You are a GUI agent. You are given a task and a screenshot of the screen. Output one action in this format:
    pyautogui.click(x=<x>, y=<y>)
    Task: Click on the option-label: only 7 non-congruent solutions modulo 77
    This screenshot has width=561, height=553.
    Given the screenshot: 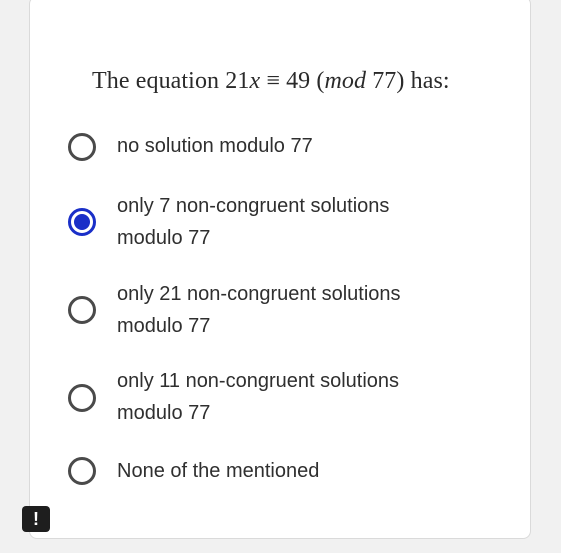 What is the action you would take?
    pyautogui.click(x=253, y=222)
    